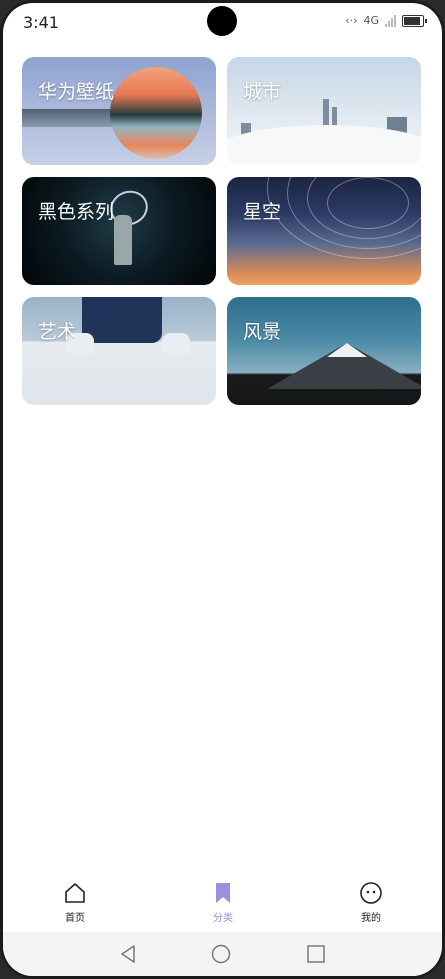 This screenshot has height=979, width=445. What do you see at coordinates (57, 332) in the screenshot?
I see `category-label: 艺术` at bounding box center [57, 332].